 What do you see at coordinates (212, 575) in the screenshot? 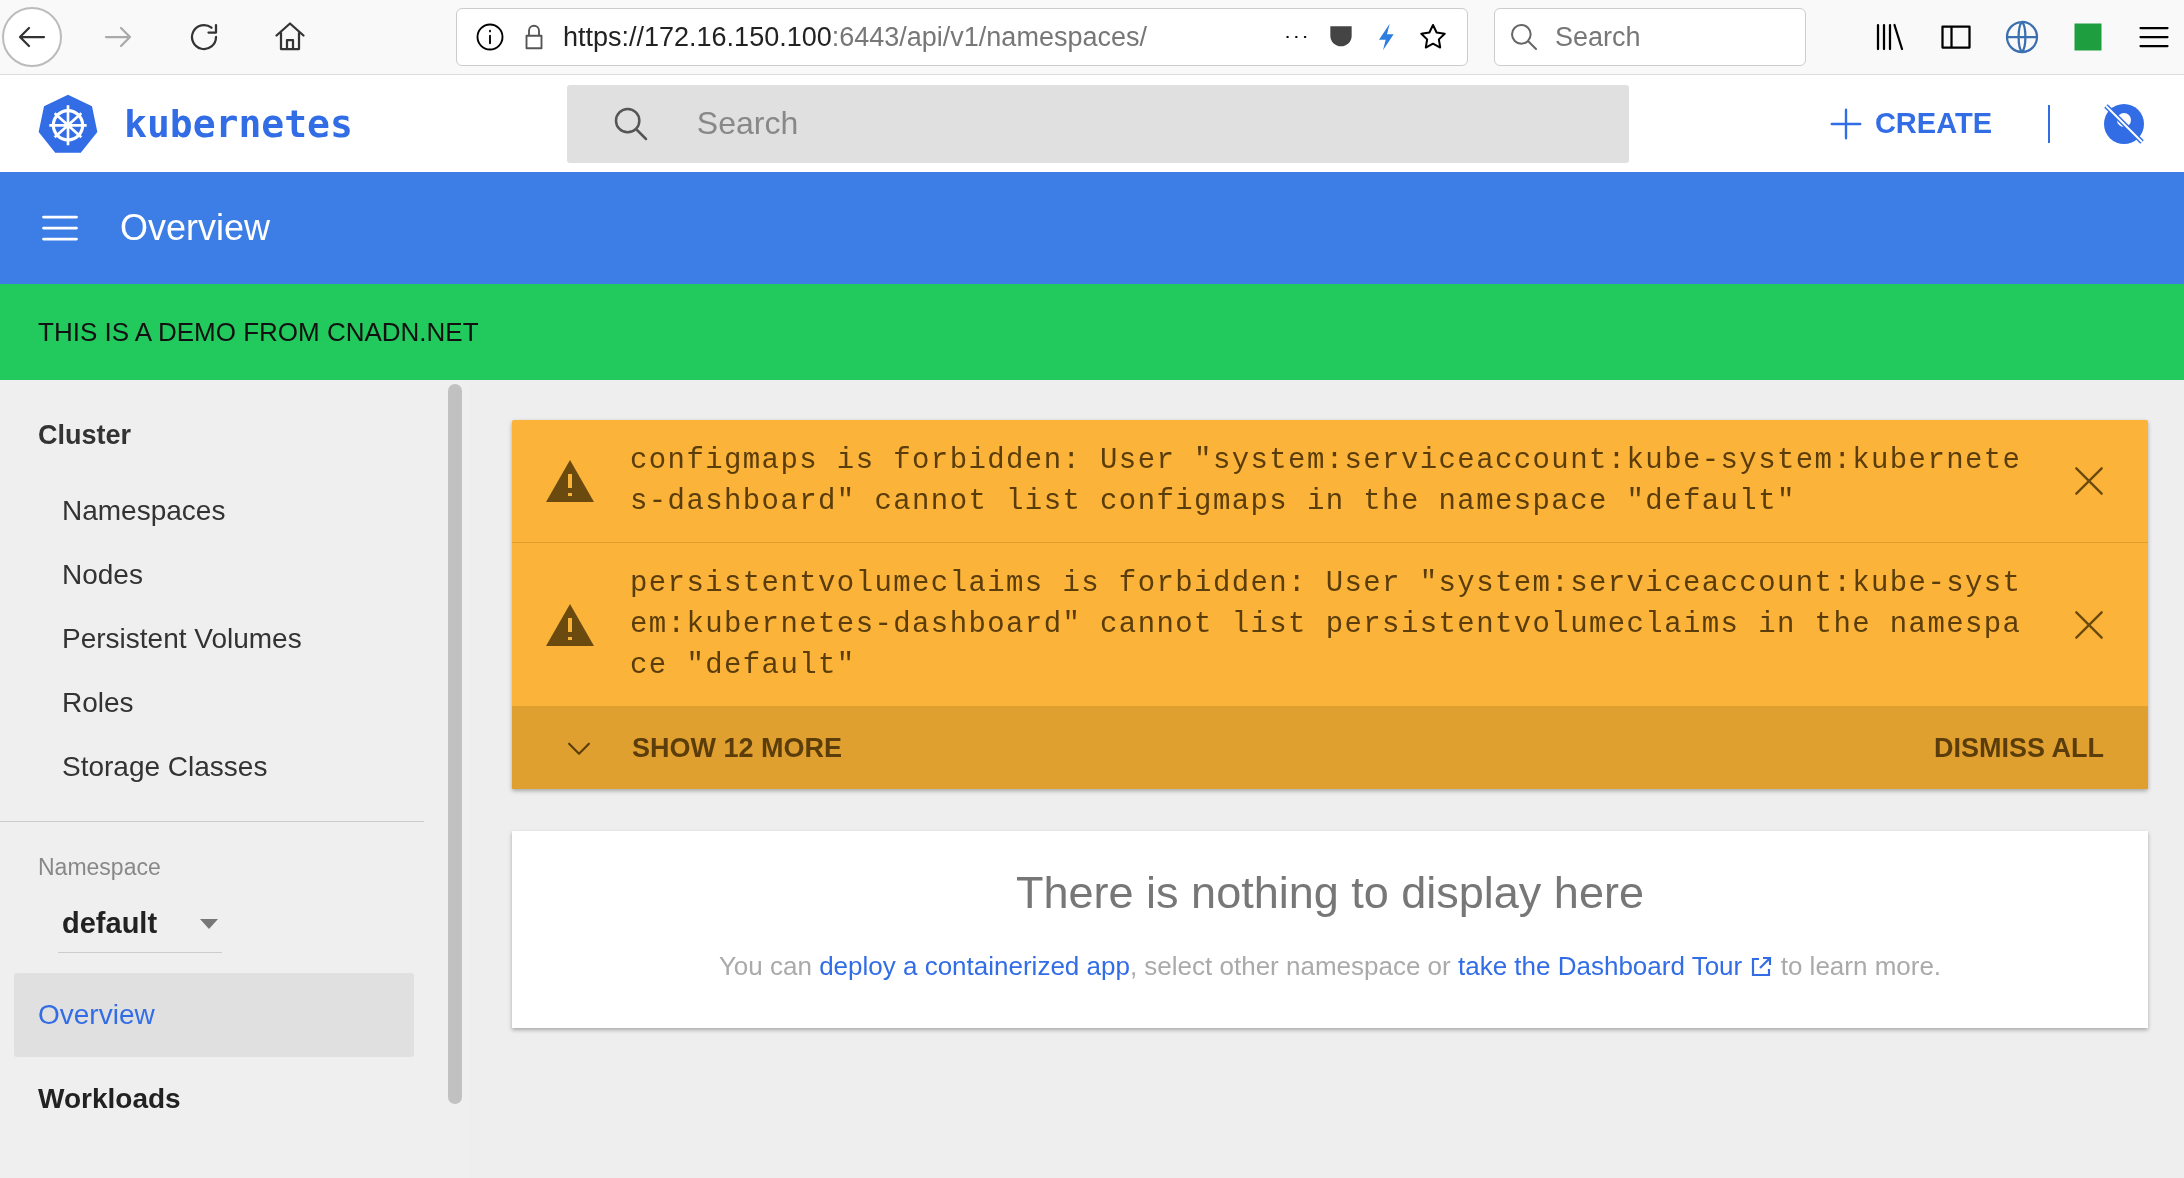
I see `sidebar-item: Nodes` at bounding box center [212, 575].